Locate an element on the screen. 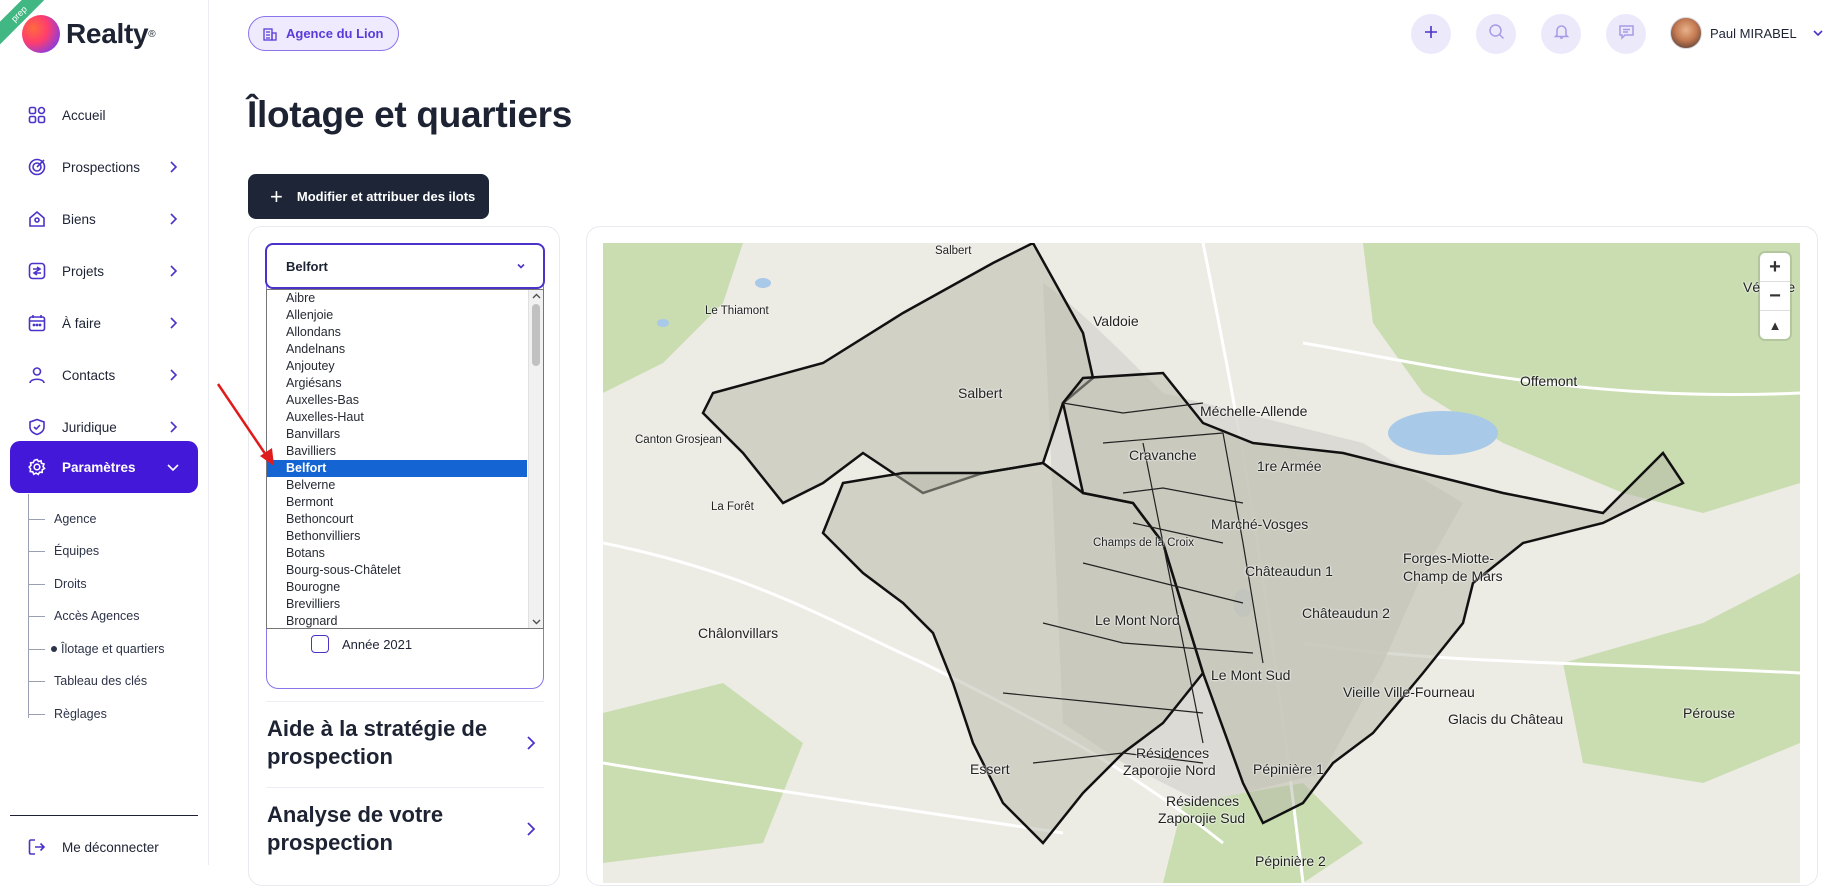 This screenshot has width=1844, height=886. city-select: Belfort is located at coordinates (405, 266).